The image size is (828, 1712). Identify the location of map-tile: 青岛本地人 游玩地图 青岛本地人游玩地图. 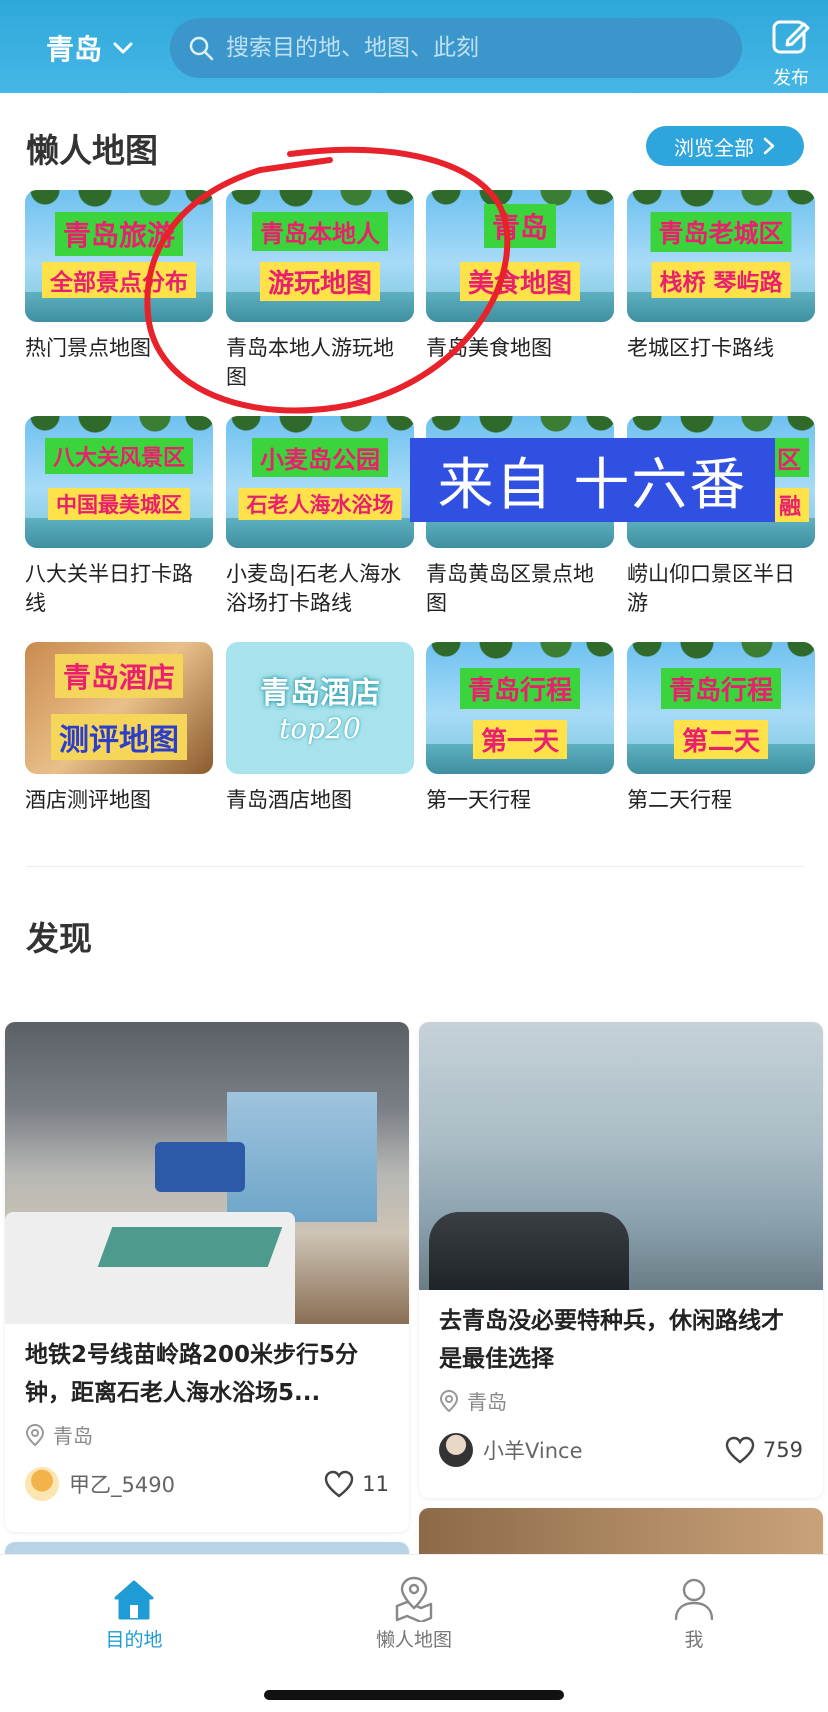
(320, 291).